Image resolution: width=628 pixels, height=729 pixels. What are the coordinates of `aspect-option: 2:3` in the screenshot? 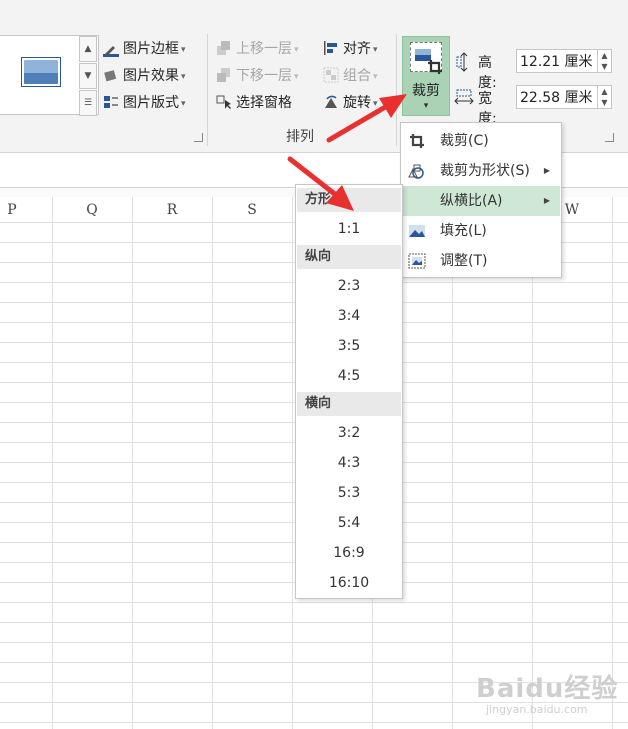 It's located at (349, 286).